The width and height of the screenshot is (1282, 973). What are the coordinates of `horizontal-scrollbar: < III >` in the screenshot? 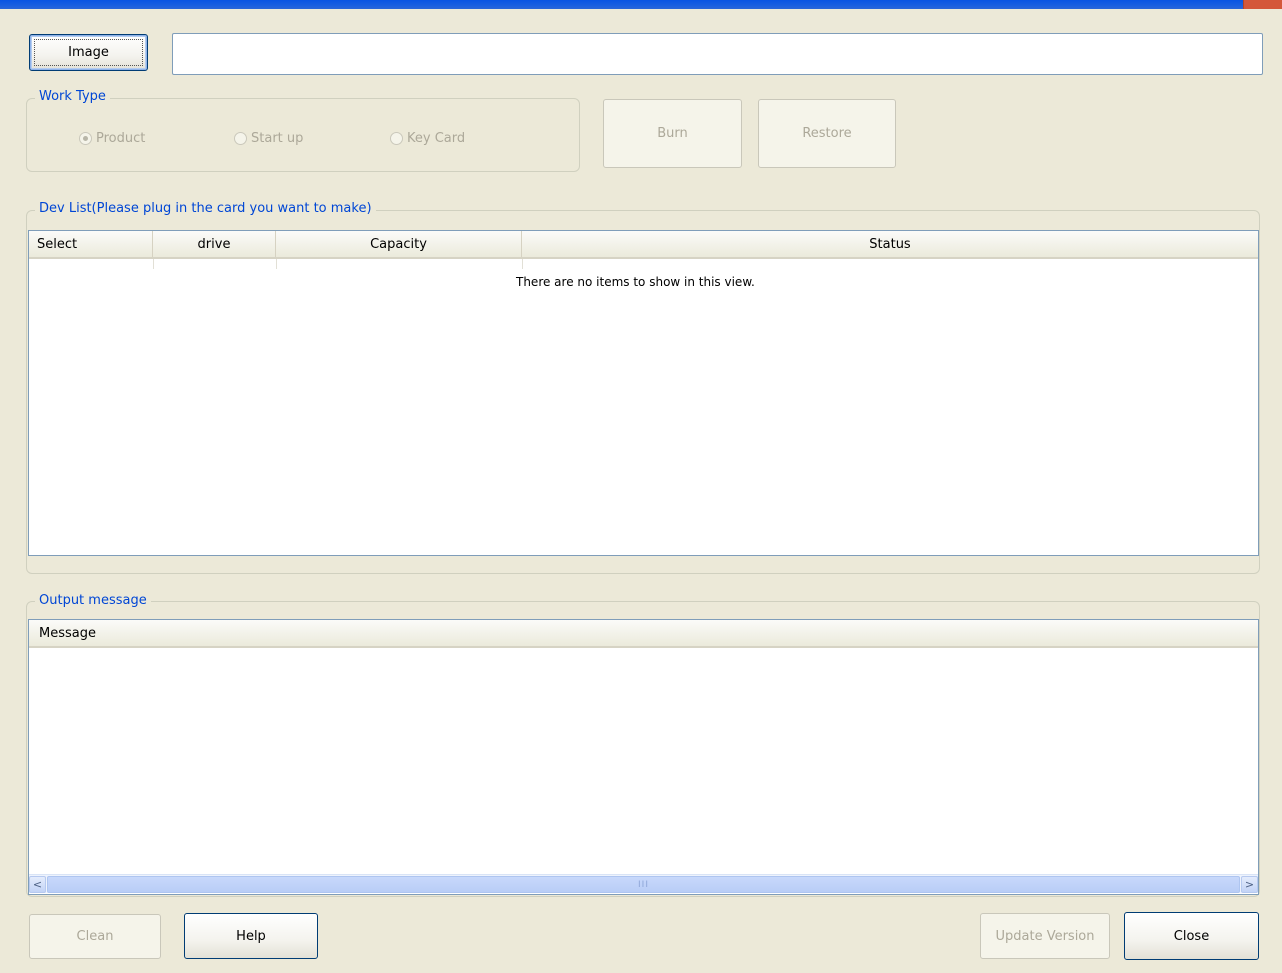 It's located at (643, 883).